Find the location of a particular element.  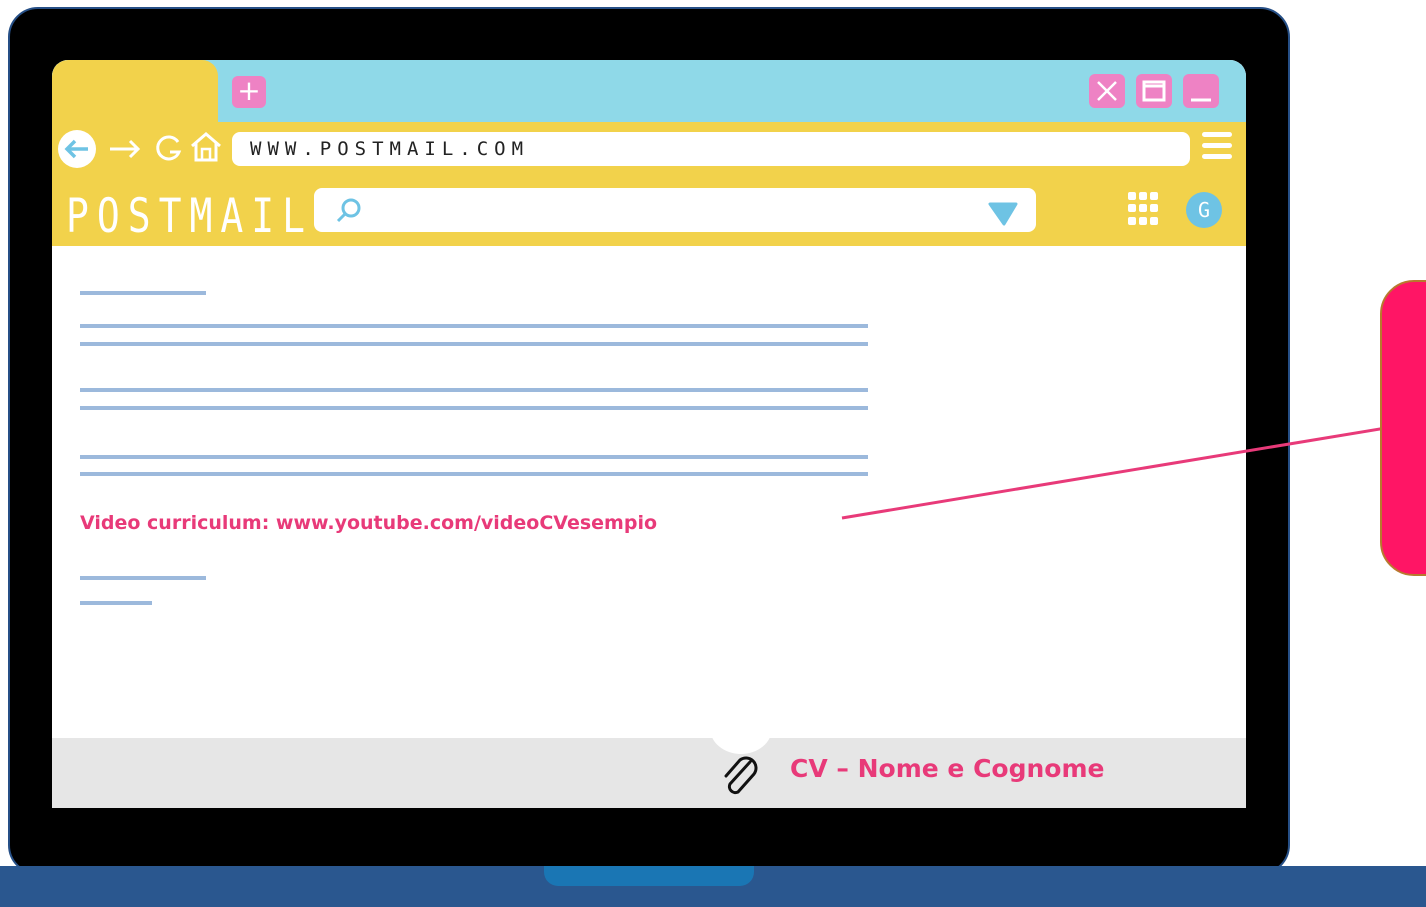

callout-box is located at coordinates (1403, 428).